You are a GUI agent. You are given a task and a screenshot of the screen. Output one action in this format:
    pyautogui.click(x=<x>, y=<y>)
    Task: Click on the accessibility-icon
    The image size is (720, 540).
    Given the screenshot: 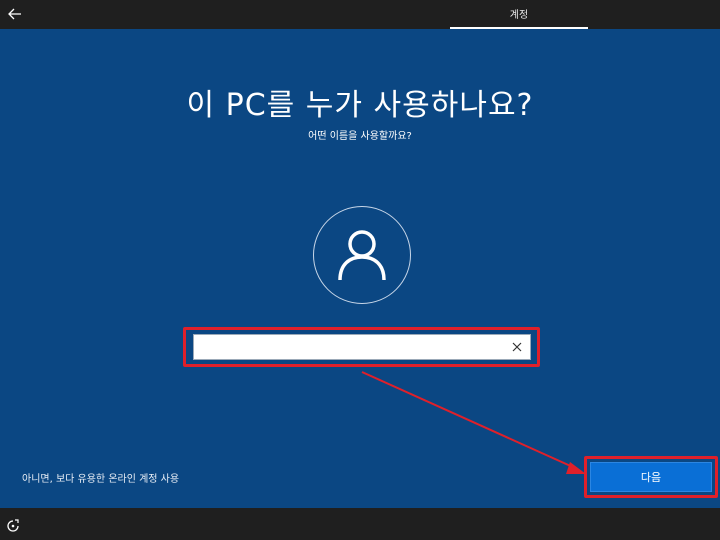 What is the action you would take?
    pyautogui.click(x=13, y=525)
    